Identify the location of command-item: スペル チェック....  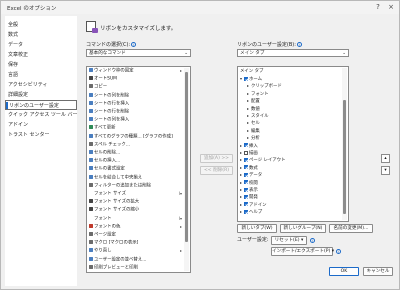
(109, 144).